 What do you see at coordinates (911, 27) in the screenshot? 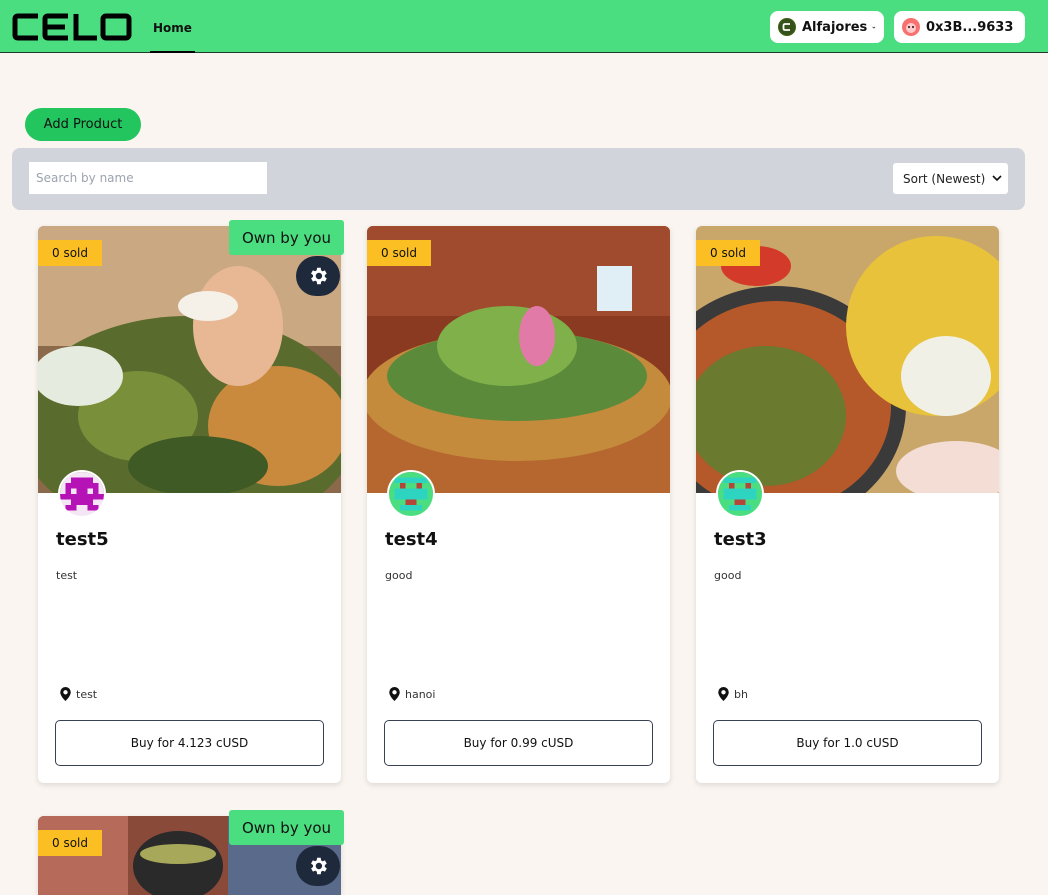
I see `avatar-icon` at bounding box center [911, 27].